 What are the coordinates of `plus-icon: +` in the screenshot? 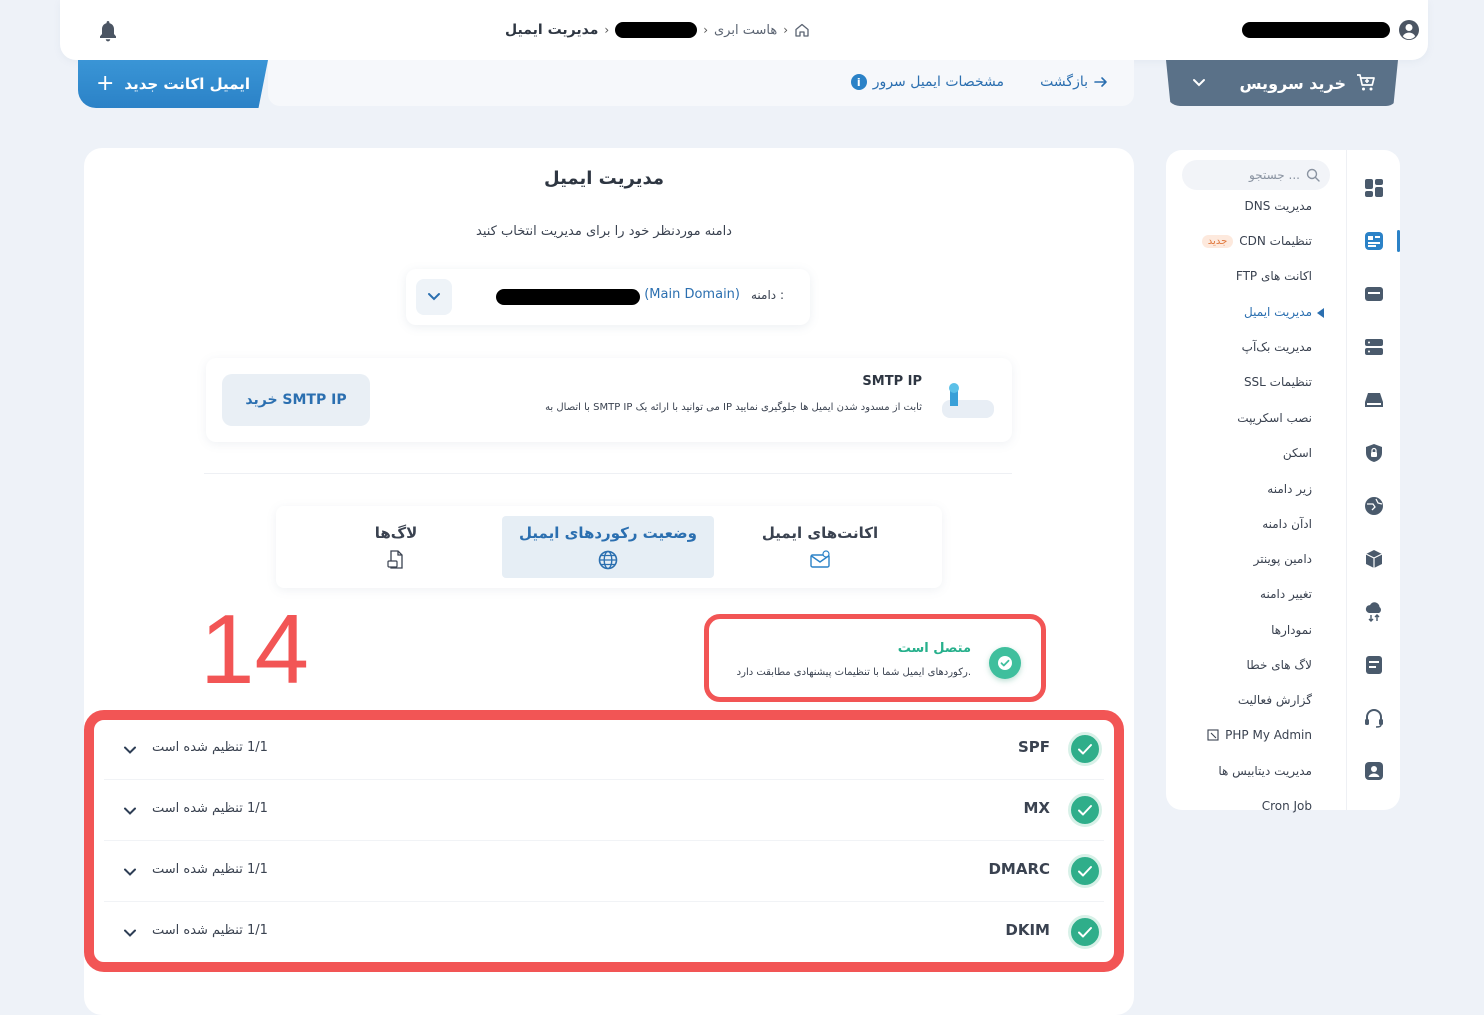 It's located at (105, 83).